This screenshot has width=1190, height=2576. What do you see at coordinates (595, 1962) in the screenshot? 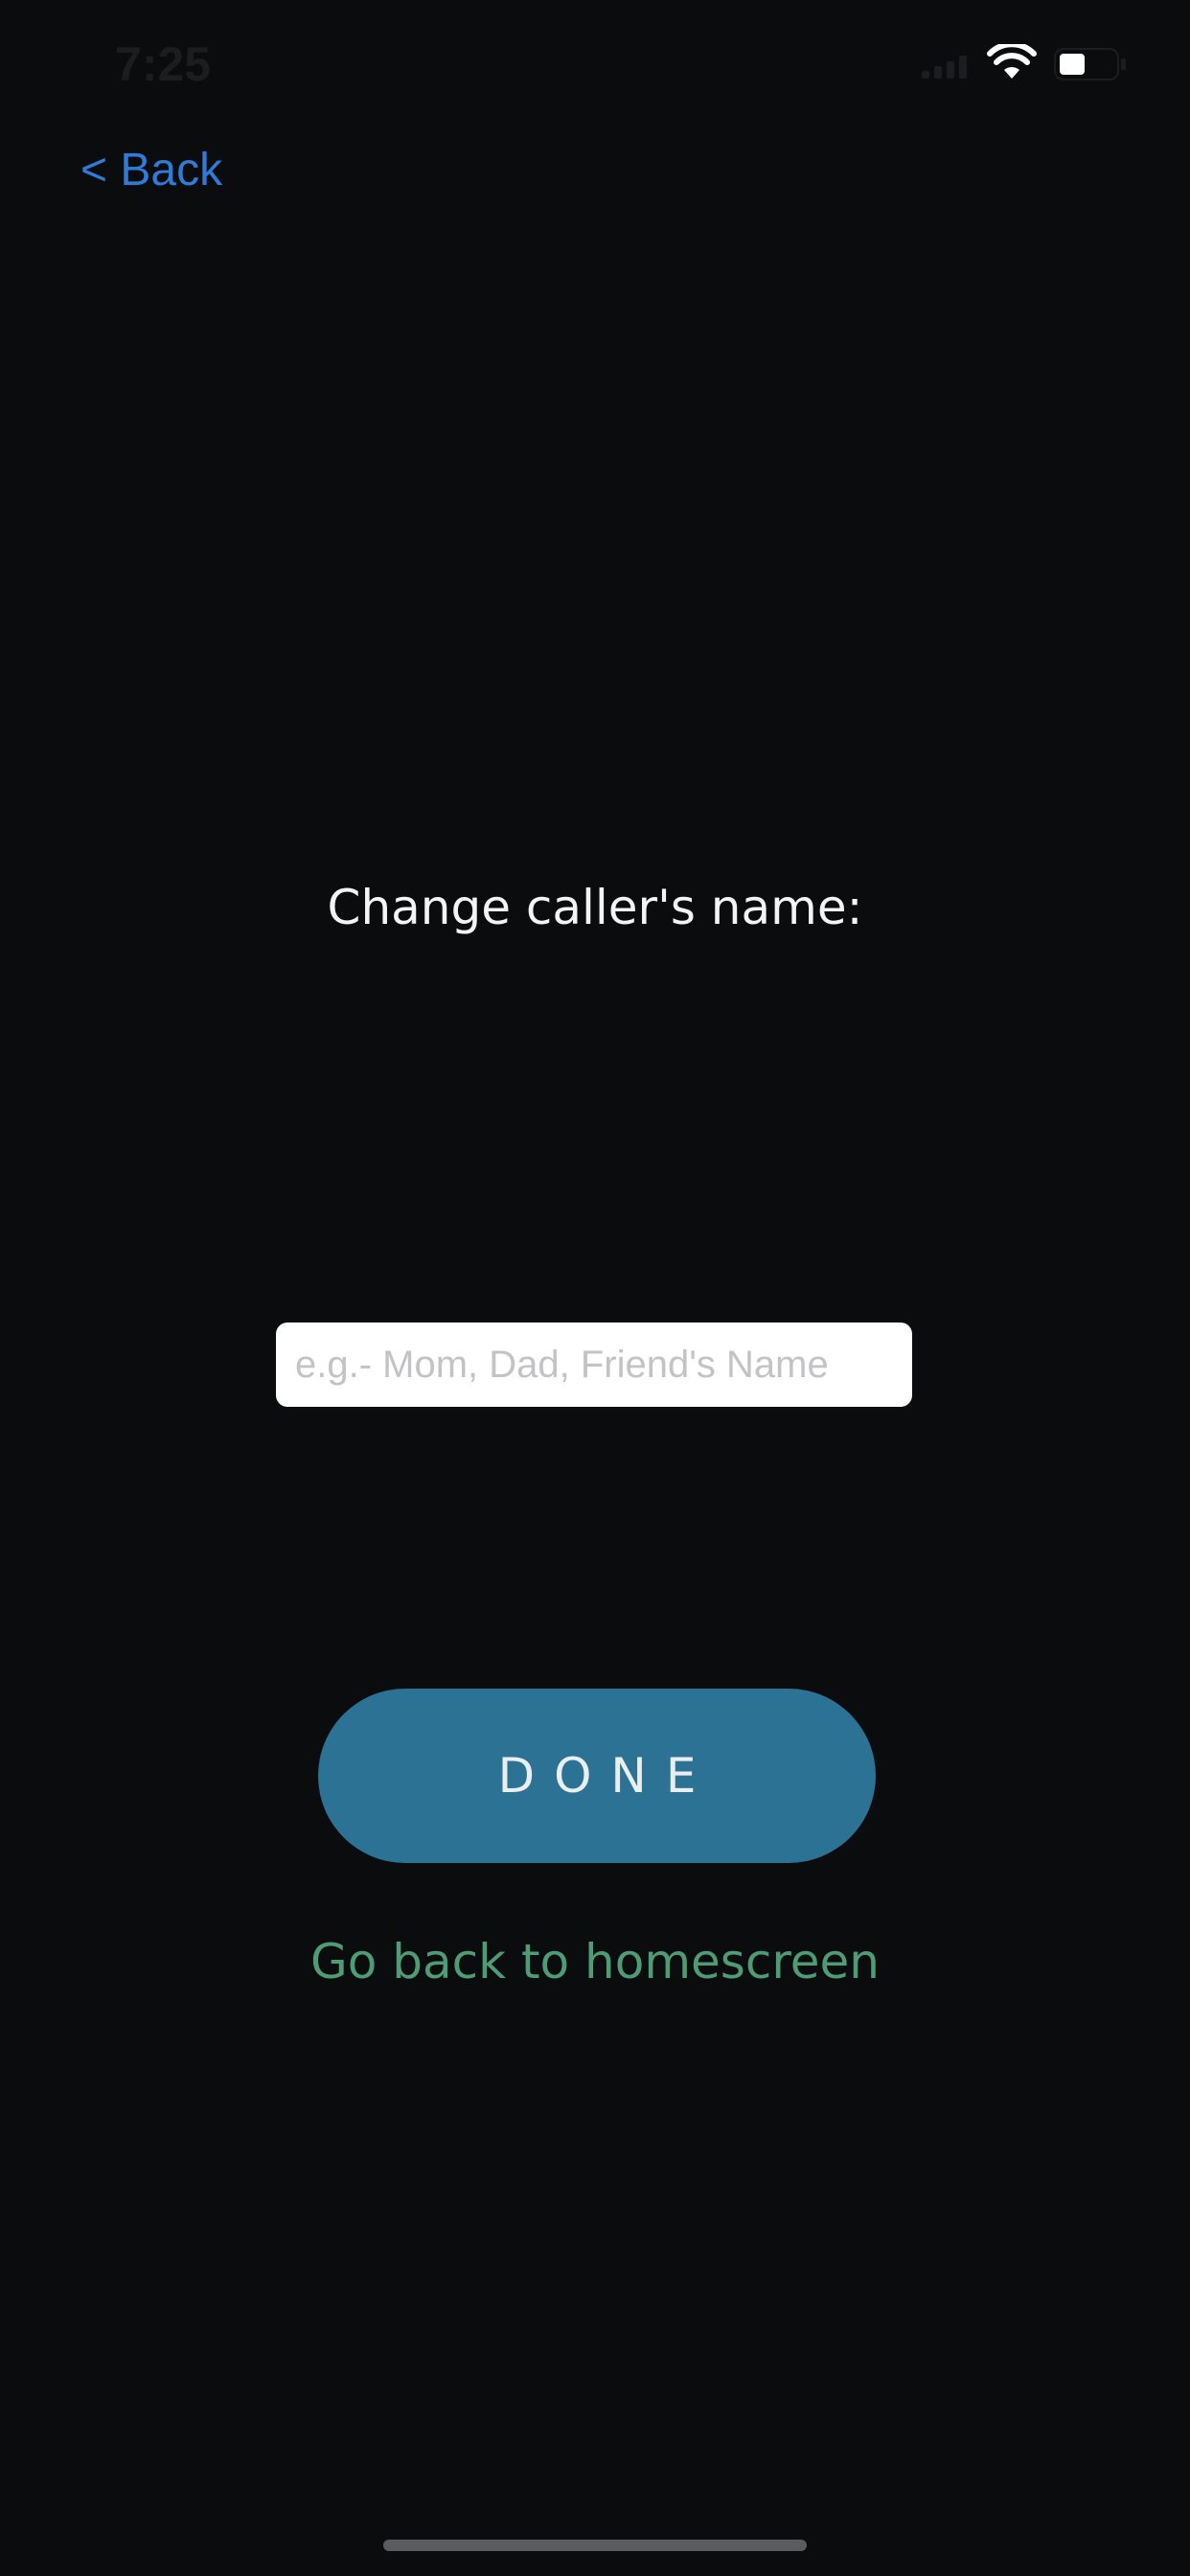
I see `go-home-link: Go back to homescreen` at bounding box center [595, 1962].